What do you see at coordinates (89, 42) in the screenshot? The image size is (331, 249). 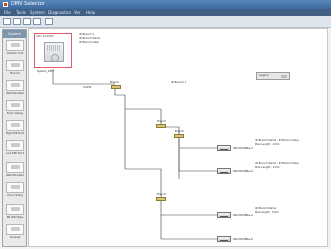 I see `outdoor-detail: ID Branch label` at bounding box center [89, 42].